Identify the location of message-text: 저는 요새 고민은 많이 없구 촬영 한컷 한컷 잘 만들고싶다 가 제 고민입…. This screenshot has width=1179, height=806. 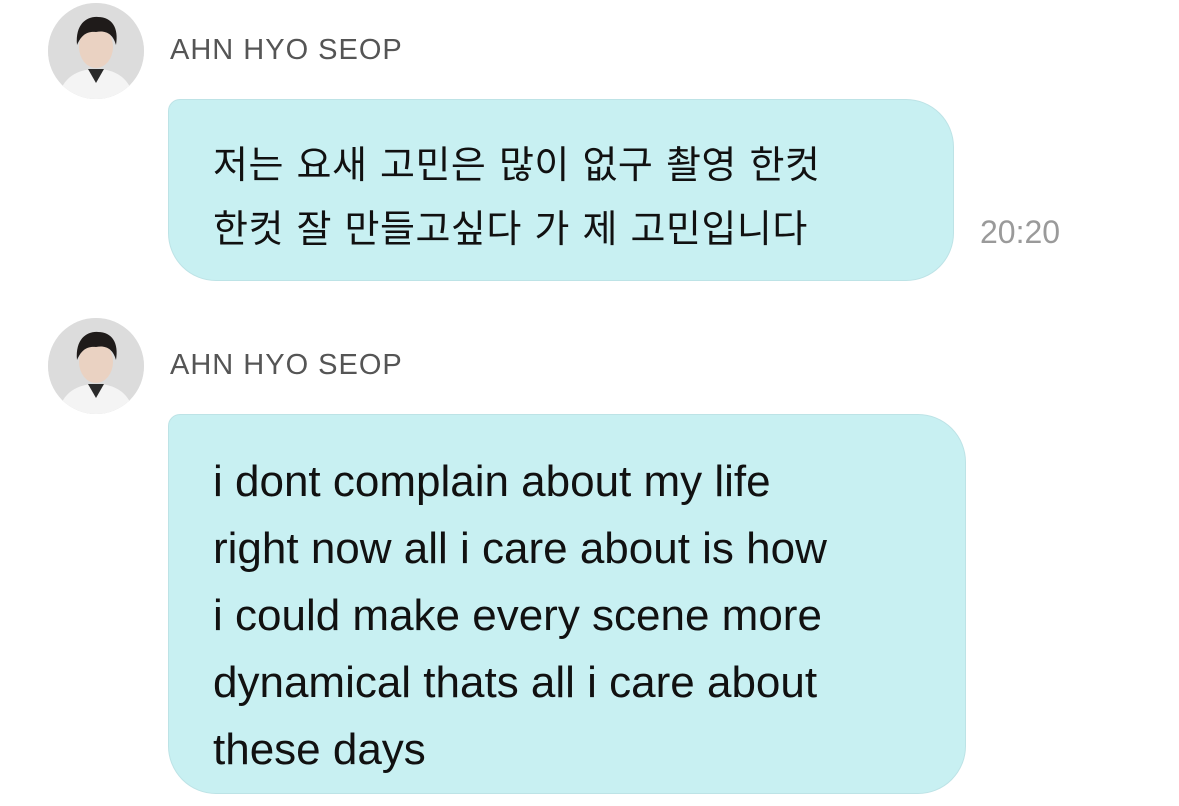
(517, 197).